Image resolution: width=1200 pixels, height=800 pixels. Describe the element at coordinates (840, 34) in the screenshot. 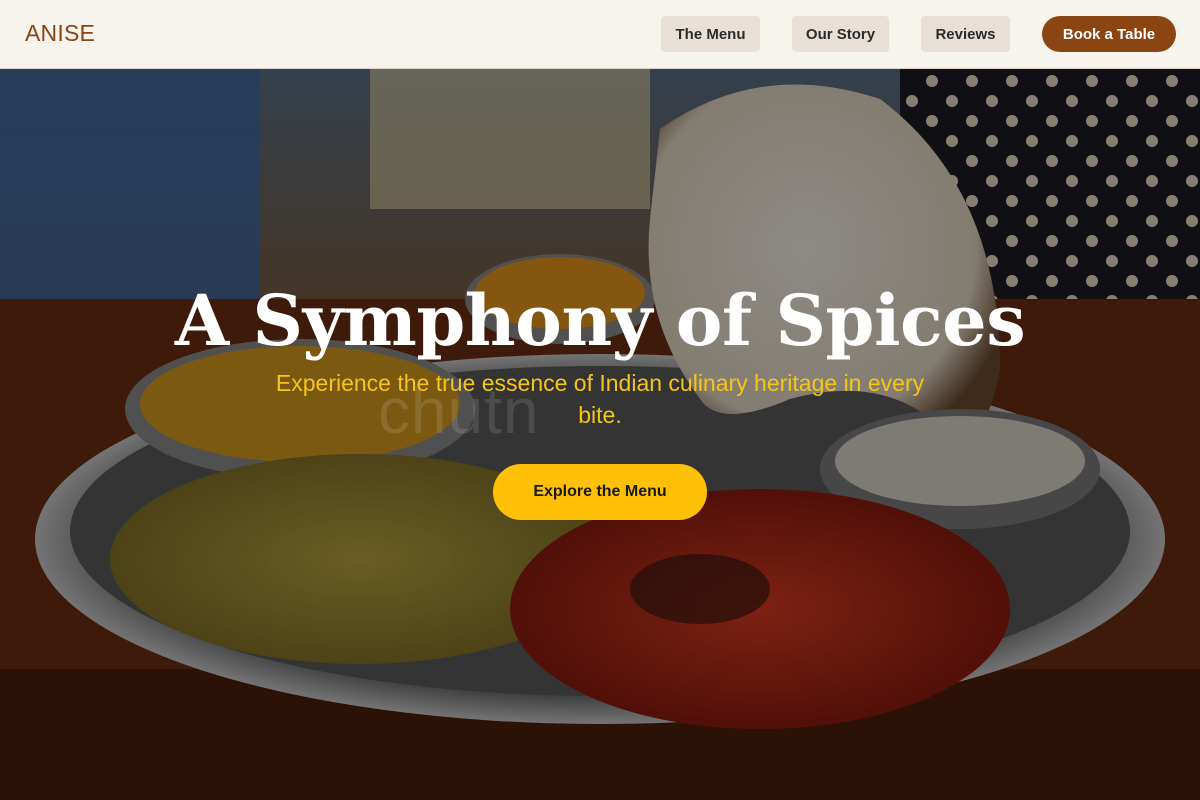

I see `nav-our-story: Our Story` at that location.